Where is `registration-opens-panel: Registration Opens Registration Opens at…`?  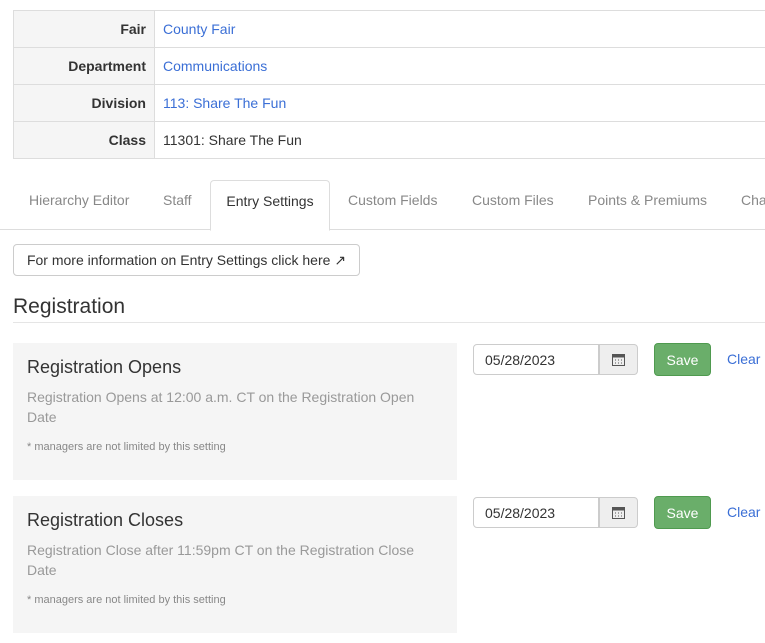 registration-opens-panel: Registration Opens Registration Opens at… is located at coordinates (235, 411).